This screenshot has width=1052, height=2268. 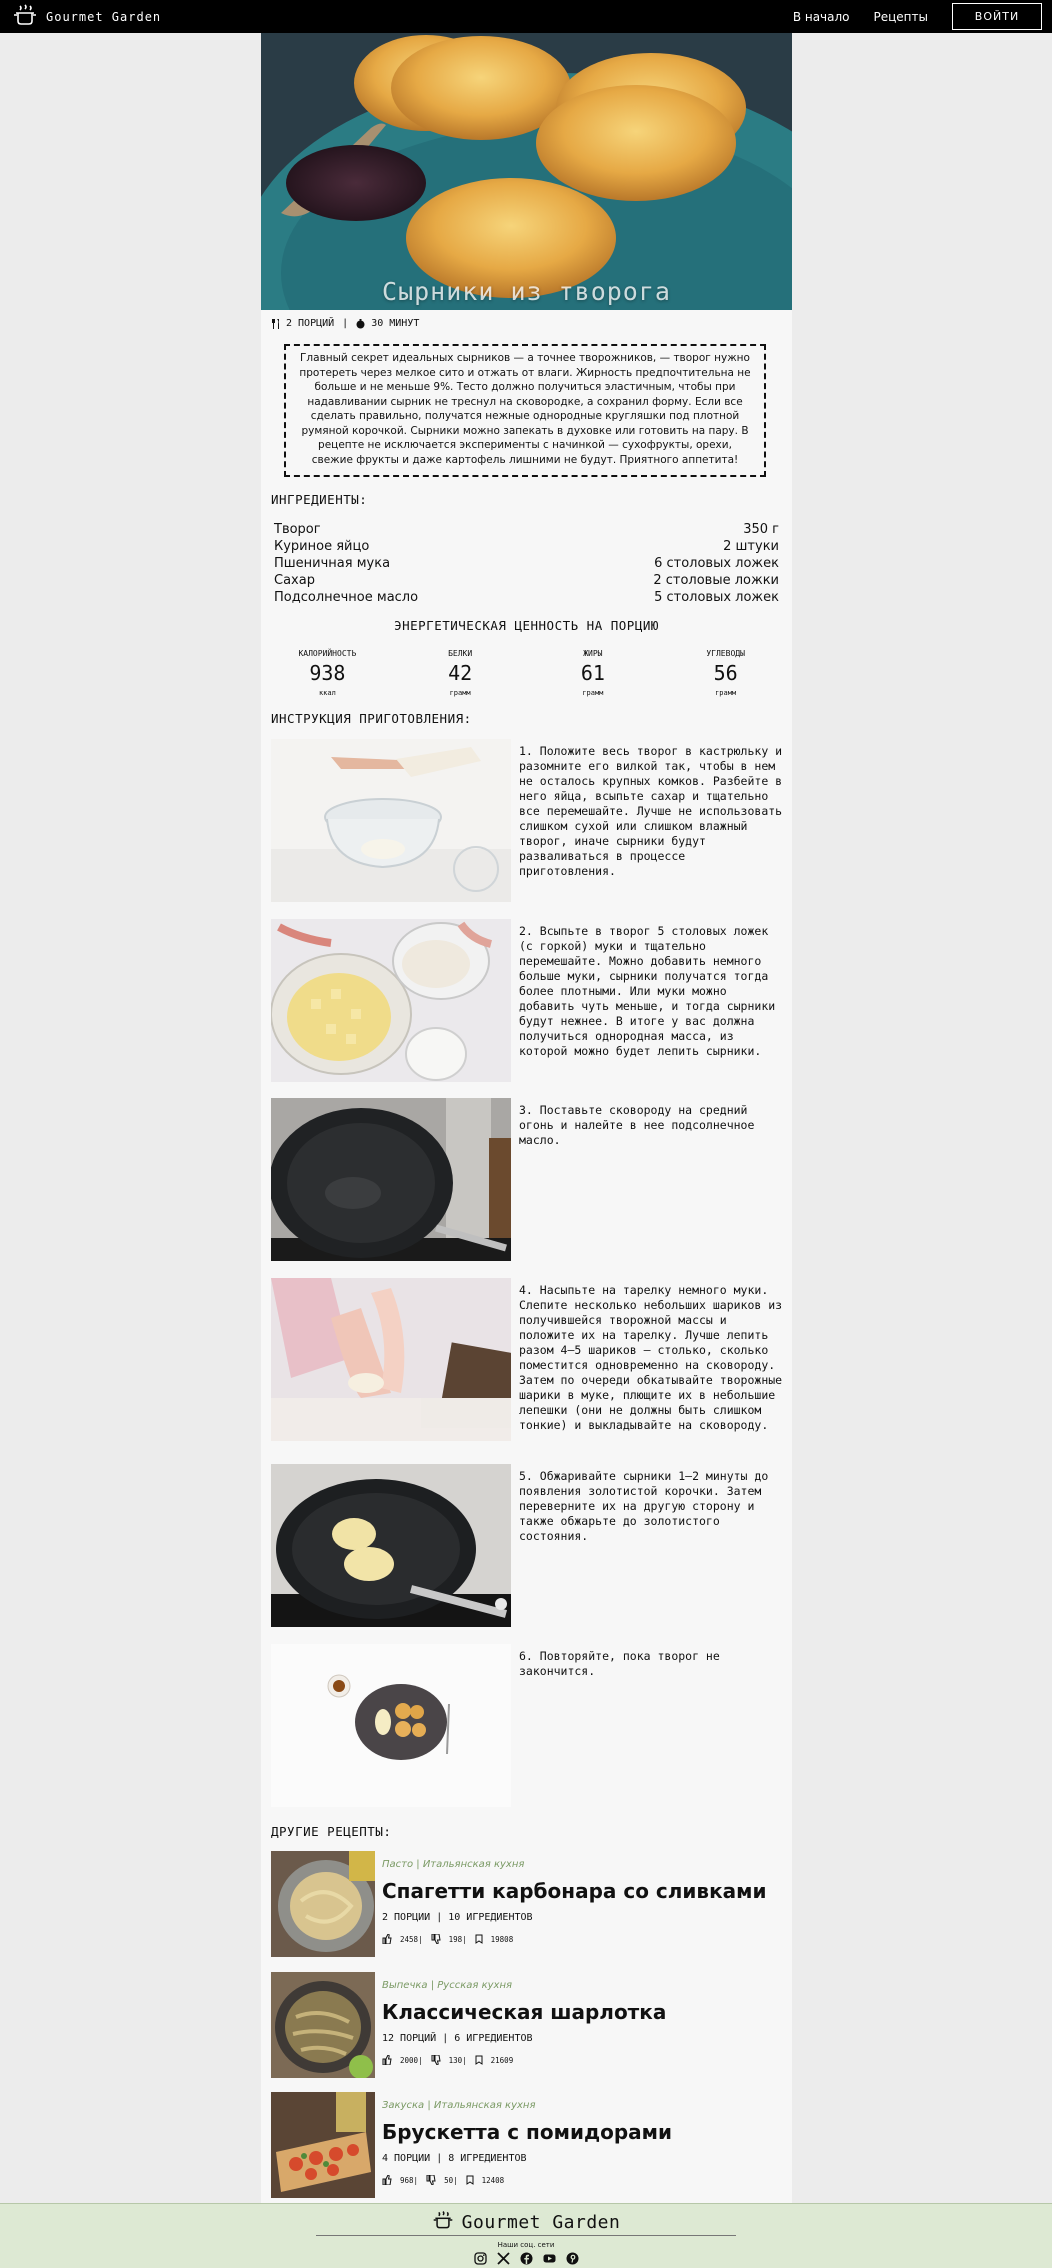 I want to click on likes-count: 2000, so click(x=409, y=2060).